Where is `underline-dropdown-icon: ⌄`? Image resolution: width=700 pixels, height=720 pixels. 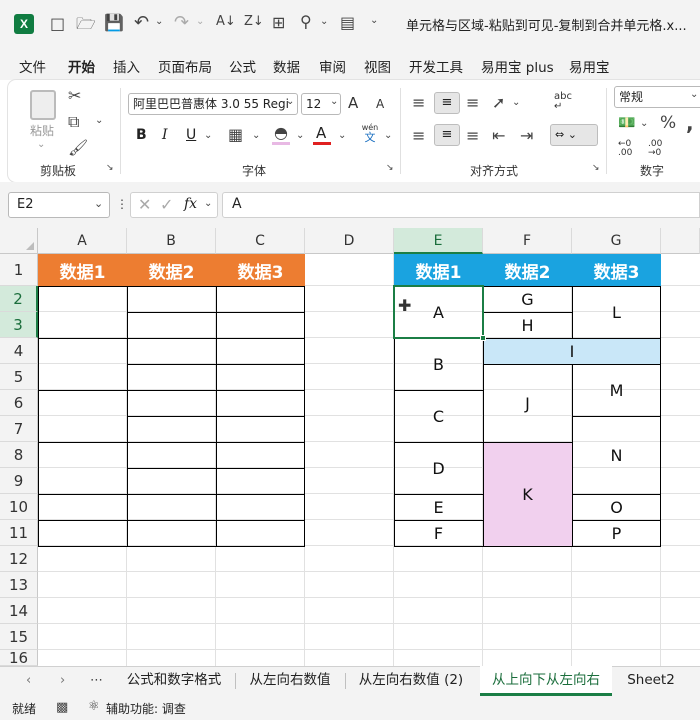
underline-dropdown-icon: ⌄ is located at coordinates (208, 136).